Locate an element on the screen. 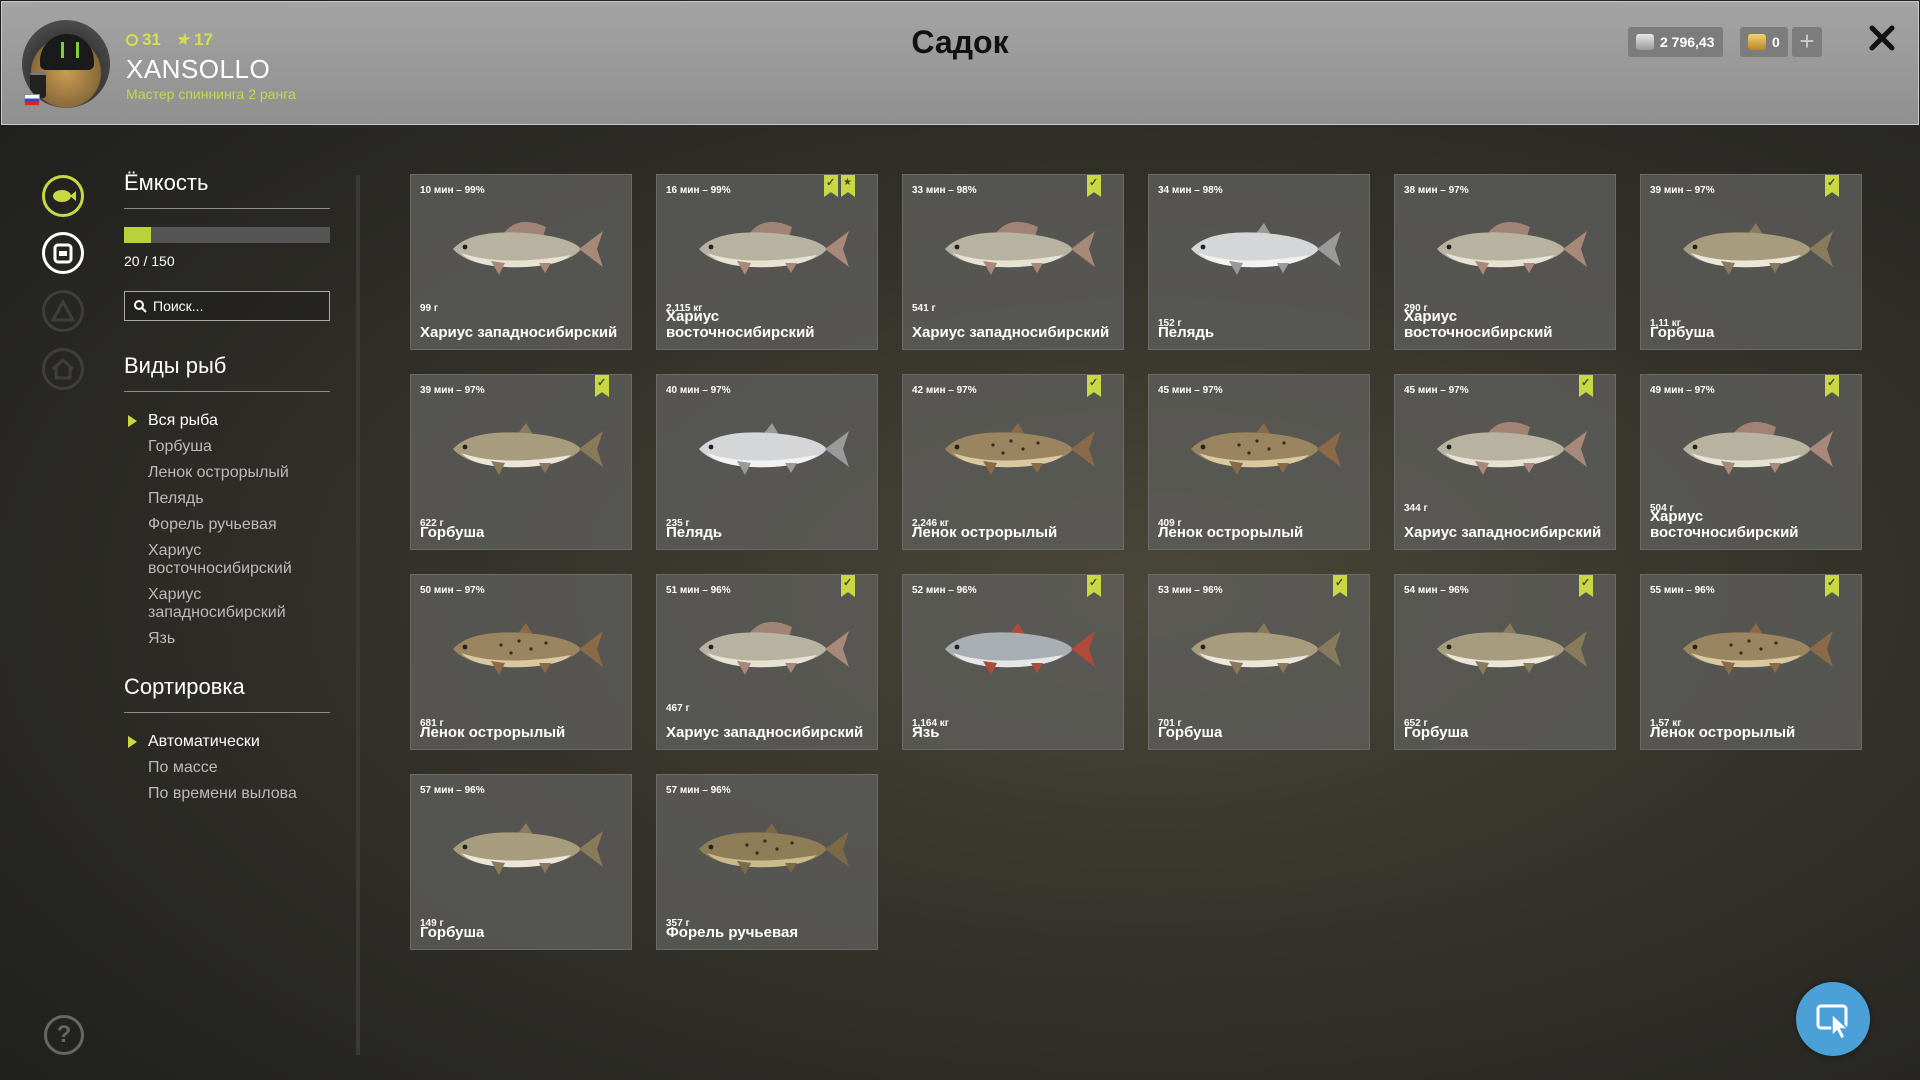 The image size is (1920, 1080). catch-time: 42 мин – 97% is located at coordinates (944, 390).